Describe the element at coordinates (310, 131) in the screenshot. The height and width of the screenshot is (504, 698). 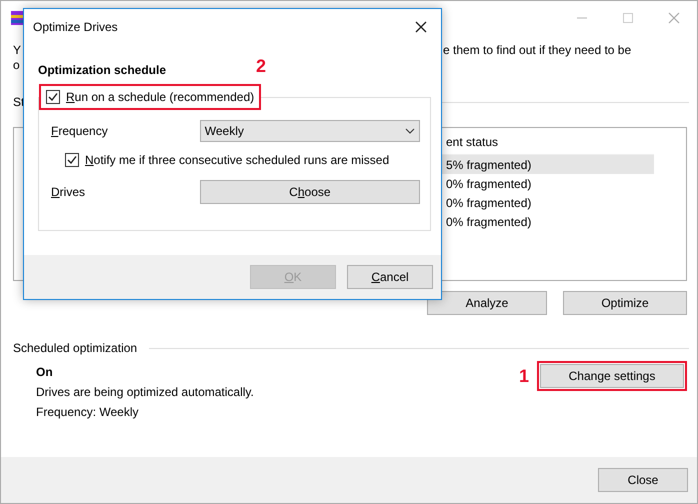
I see `frequency-dropdown: Weekly` at that location.